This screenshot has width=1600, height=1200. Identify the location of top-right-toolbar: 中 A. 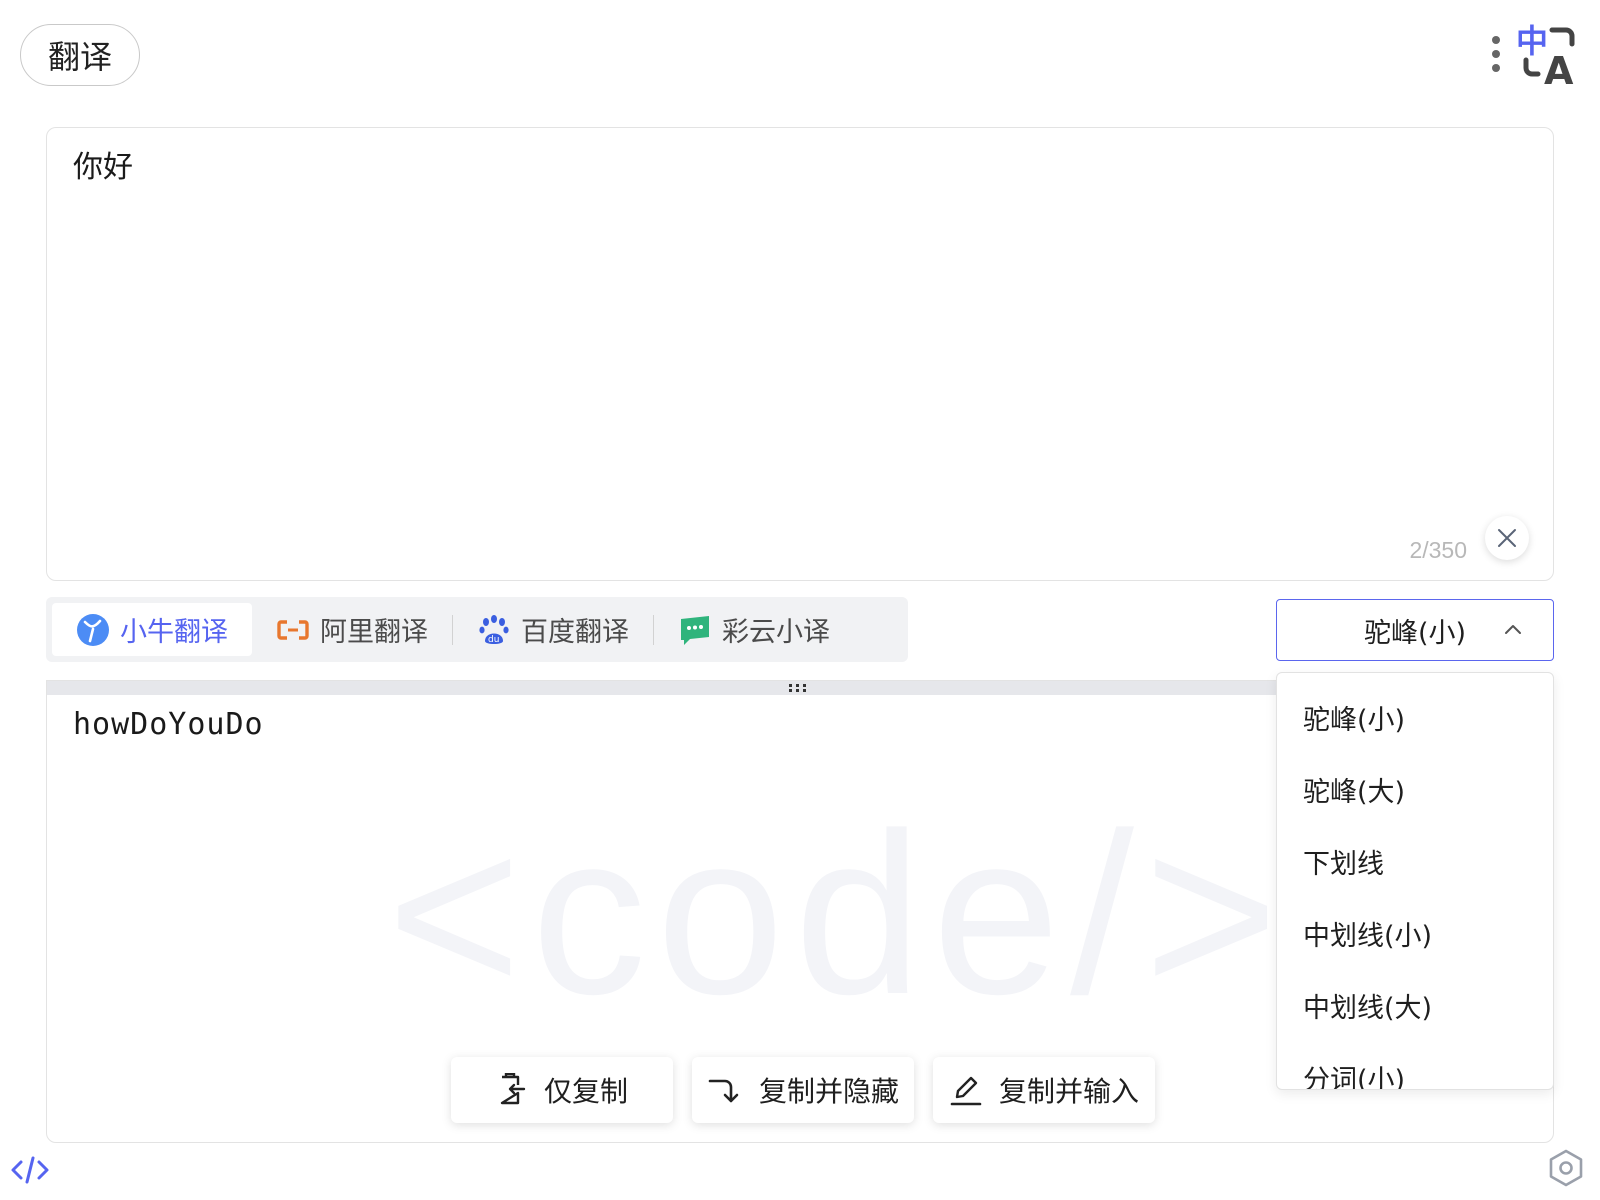
(1534, 54).